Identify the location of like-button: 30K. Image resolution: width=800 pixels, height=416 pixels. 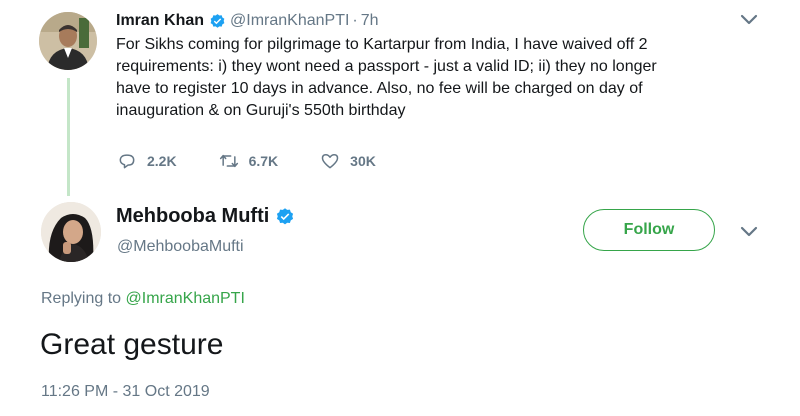
(348, 161).